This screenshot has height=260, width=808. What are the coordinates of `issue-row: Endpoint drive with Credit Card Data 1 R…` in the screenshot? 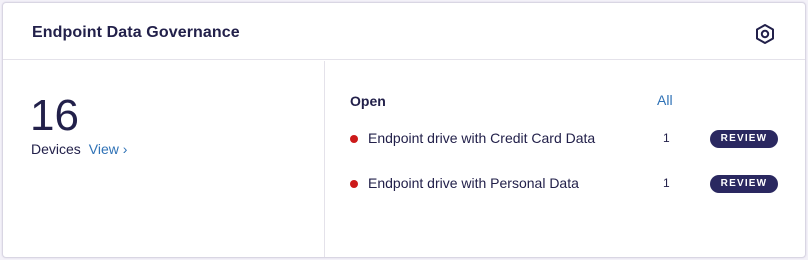 It's located at (570, 139).